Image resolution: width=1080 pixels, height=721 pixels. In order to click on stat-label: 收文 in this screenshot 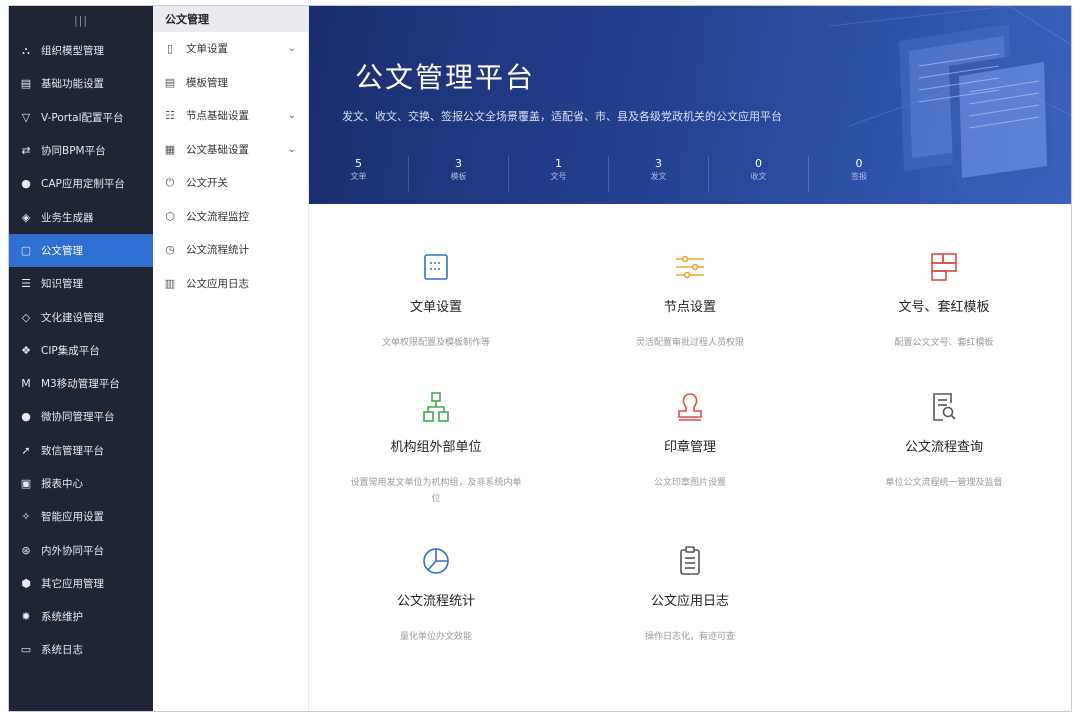, I will do `click(758, 176)`.